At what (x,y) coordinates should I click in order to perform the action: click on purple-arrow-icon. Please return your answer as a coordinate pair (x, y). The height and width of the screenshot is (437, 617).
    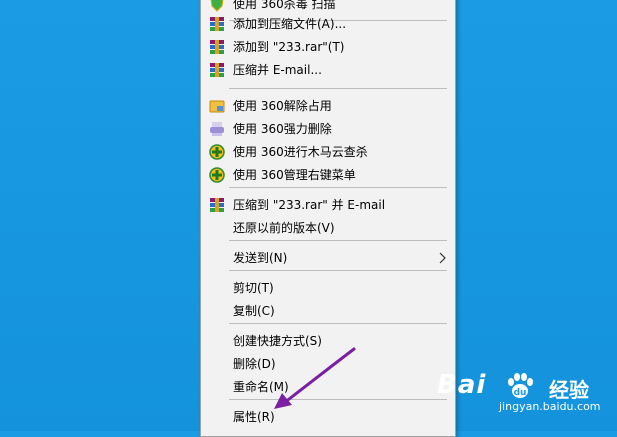
    Looking at the image, I should click on (315, 378).